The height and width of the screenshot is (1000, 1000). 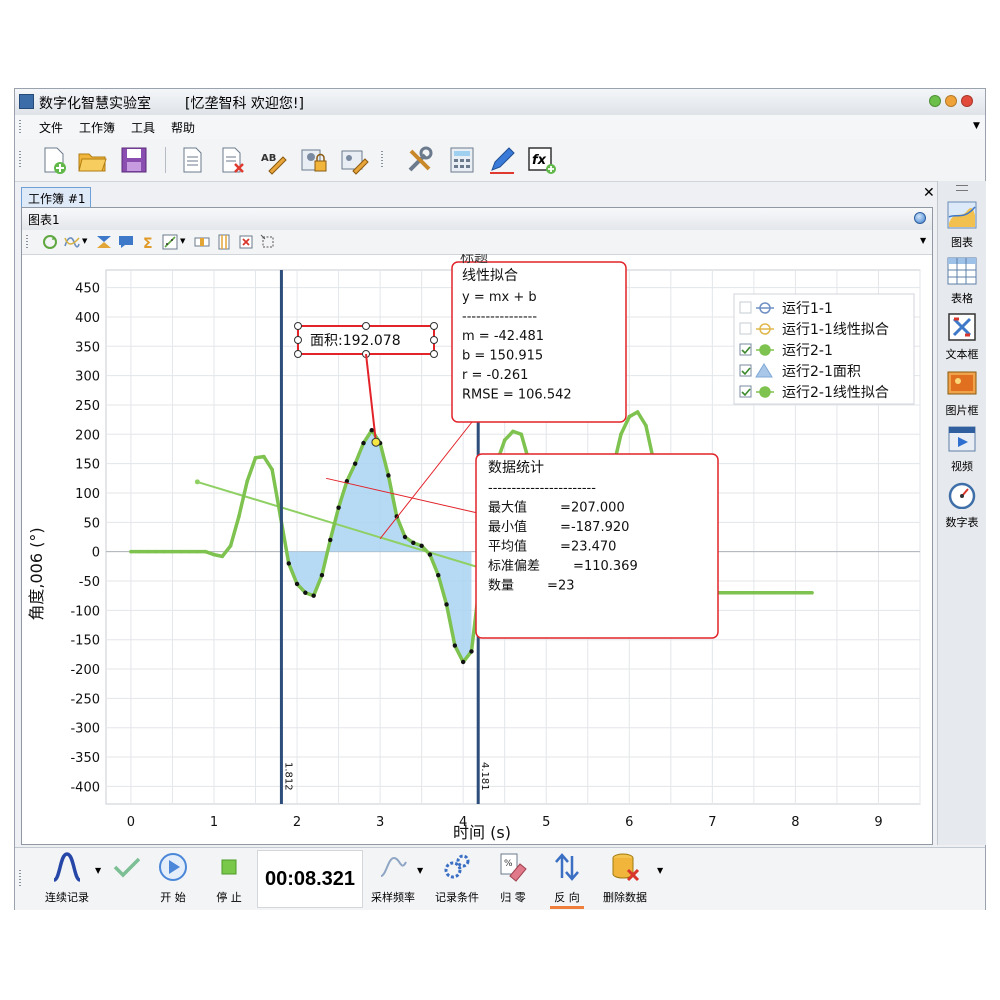 I want to click on close-window-button, so click(x=967, y=101).